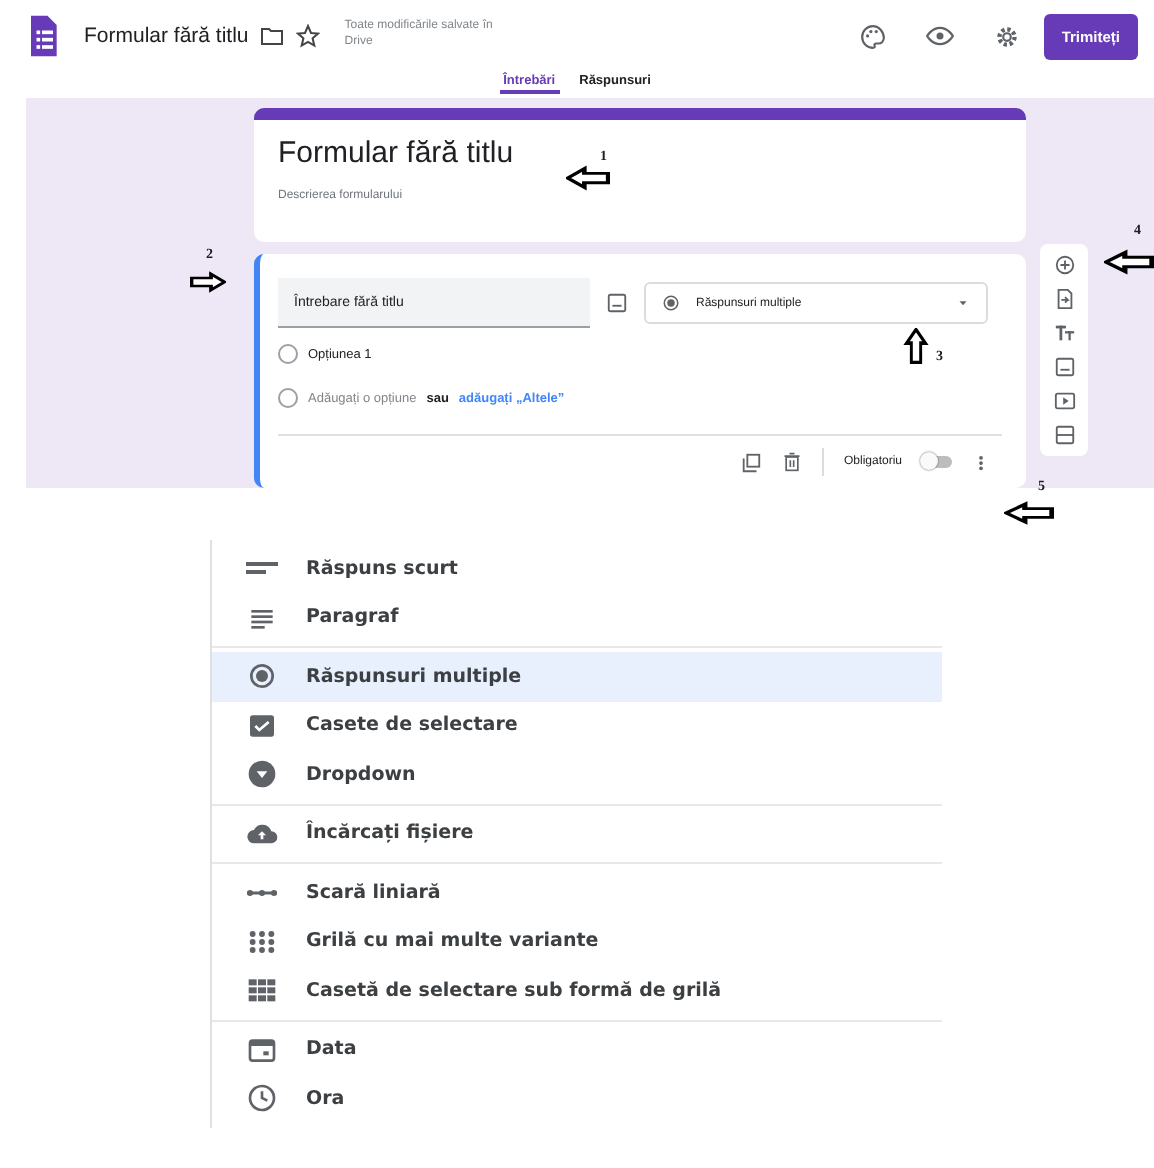 Image resolution: width=1154 pixels, height=1168 pixels. What do you see at coordinates (166, 36) in the screenshot?
I see `form-title: Formular fără titlu` at bounding box center [166, 36].